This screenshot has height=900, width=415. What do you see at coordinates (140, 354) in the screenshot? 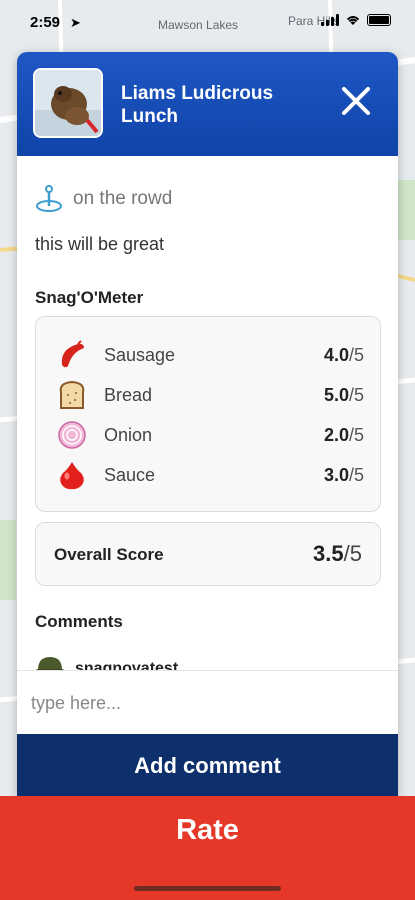
I see `rating-name: Sausage` at bounding box center [140, 354].